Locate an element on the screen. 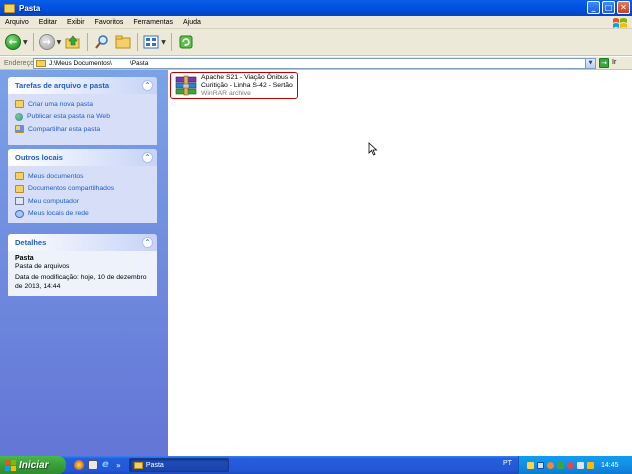  go-button: Ir is located at coordinates (614, 62).